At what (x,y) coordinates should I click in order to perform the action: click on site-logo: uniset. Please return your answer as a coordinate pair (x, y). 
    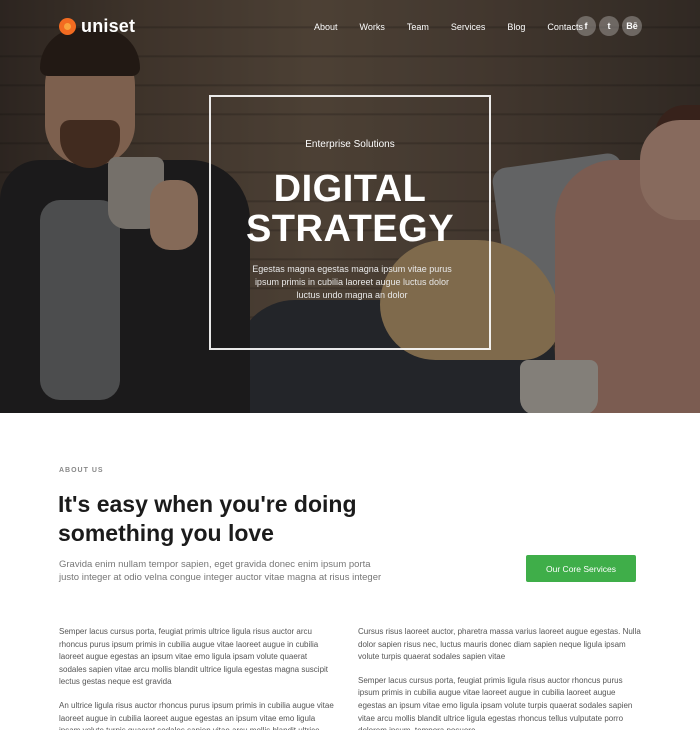
    Looking at the image, I should click on (97, 26).